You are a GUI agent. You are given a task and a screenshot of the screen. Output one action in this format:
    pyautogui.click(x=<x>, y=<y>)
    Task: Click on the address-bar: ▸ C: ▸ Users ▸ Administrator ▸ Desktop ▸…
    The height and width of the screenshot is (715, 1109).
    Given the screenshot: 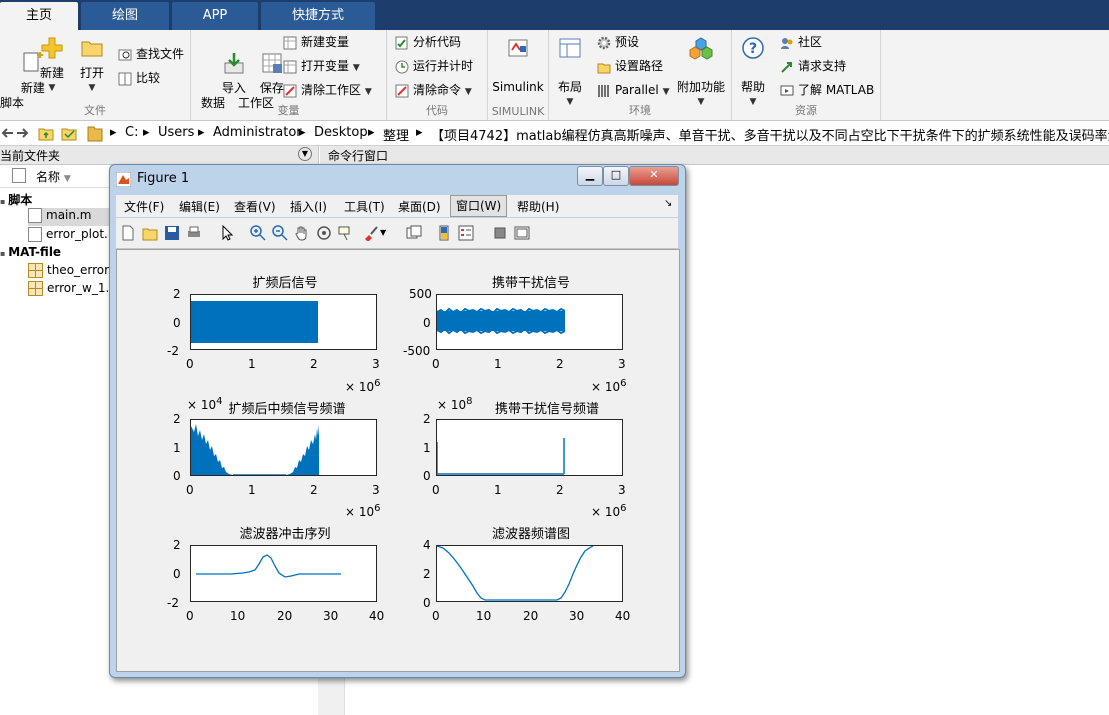 What is the action you would take?
    pyautogui.click(x=554, y=133)
    